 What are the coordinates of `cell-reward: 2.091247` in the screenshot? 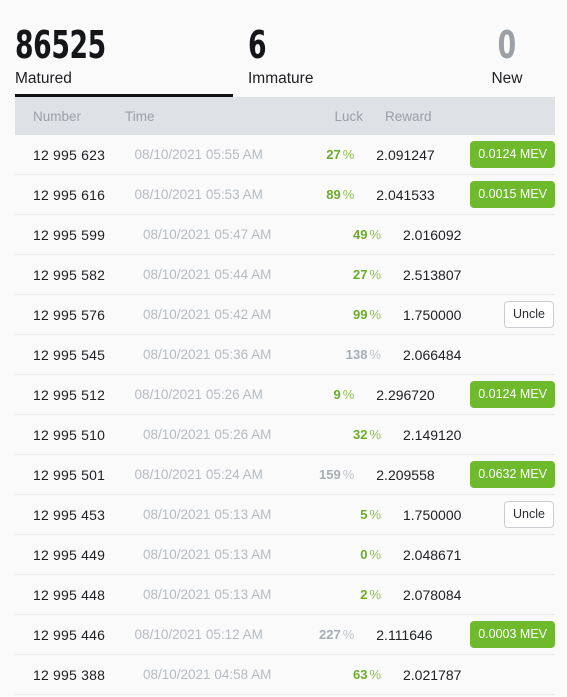 It's located at (405, 154).